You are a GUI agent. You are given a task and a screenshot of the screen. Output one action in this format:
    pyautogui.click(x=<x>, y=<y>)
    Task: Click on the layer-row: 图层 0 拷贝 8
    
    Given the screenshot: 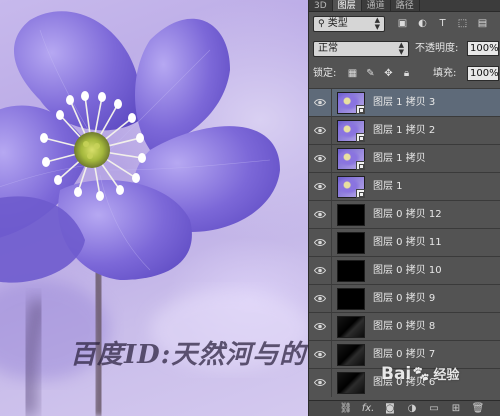 What is the action you would take?
    pyautogui.click(x=404, y=326)
    